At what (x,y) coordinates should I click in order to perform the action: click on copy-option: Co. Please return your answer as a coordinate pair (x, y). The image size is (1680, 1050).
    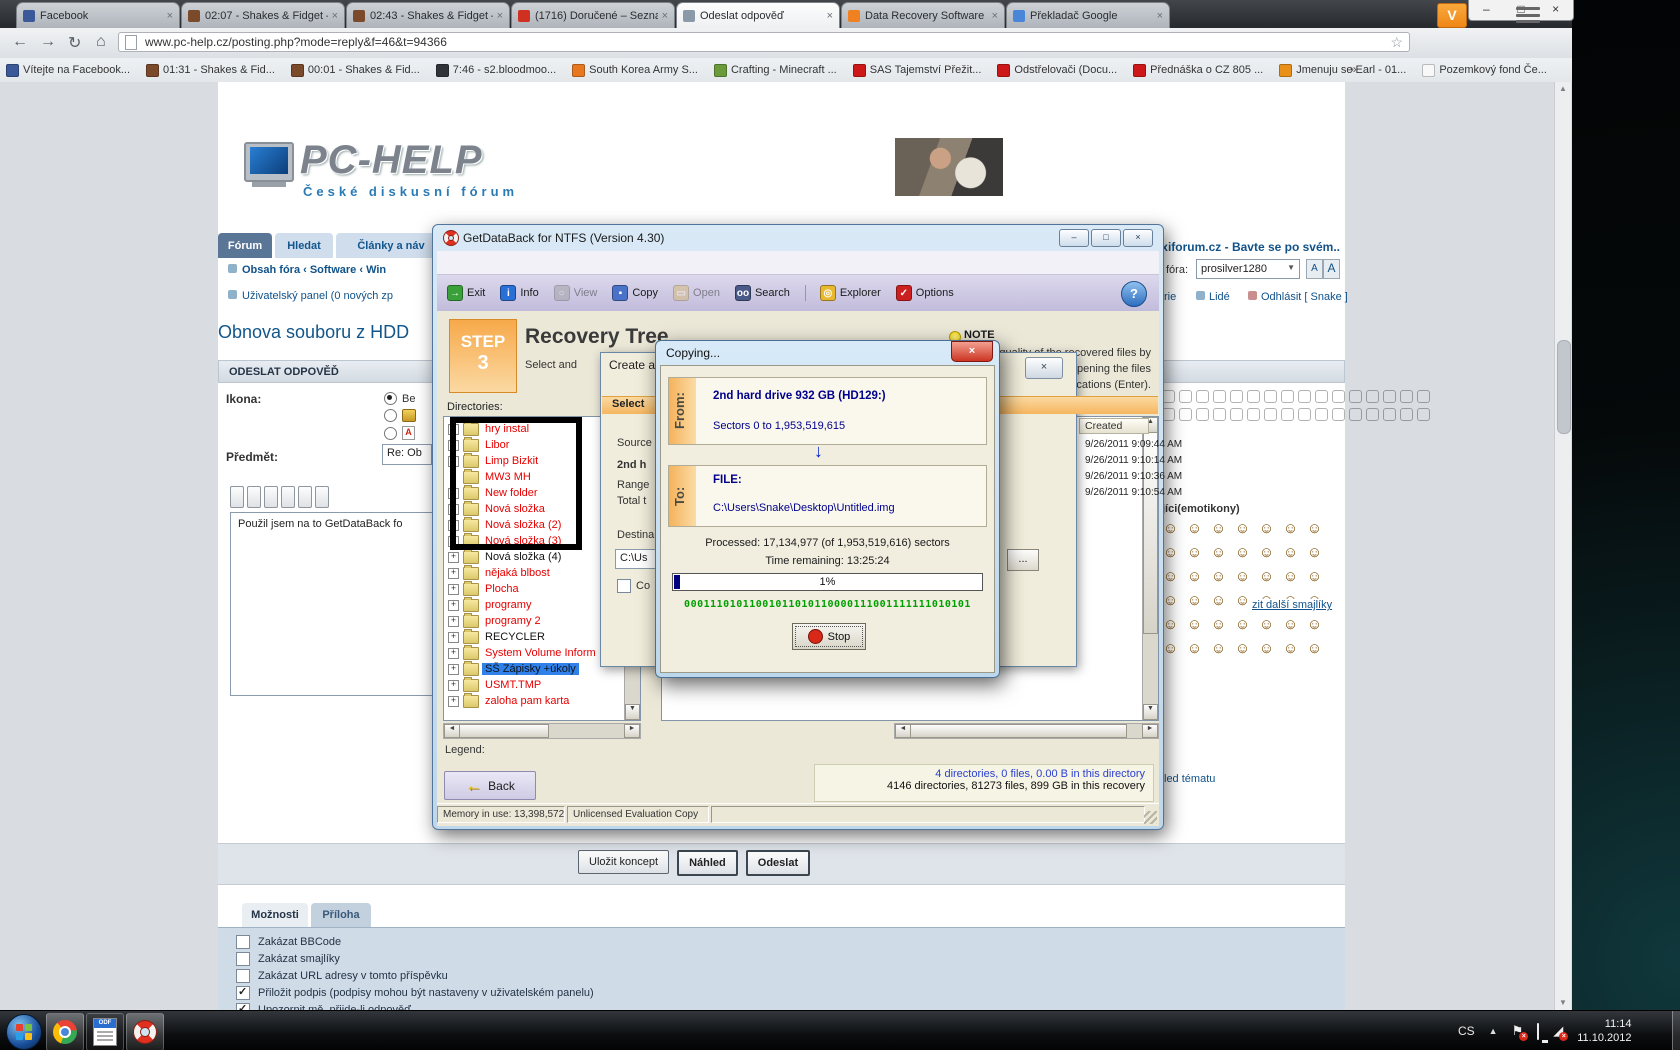
    Looking at the image, I should click on (633, 586).